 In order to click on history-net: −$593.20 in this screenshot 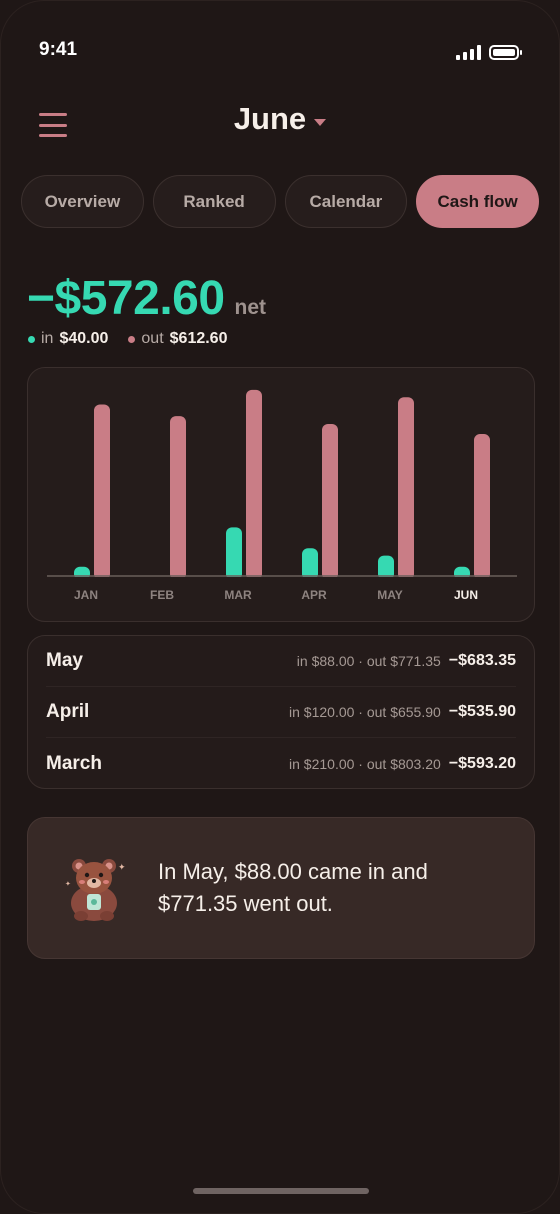, I will do `click(482, 763)`.